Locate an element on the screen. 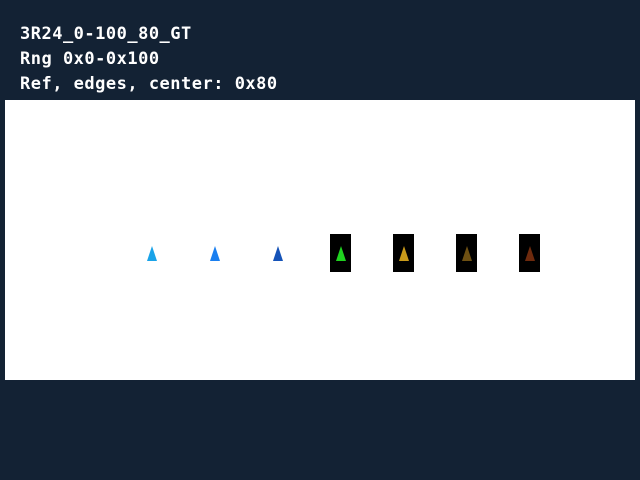 The width and height of the screenshot is (640, 480). test-id-label: 3R24_0-100_80_GT is located at coordinates (106, 34).